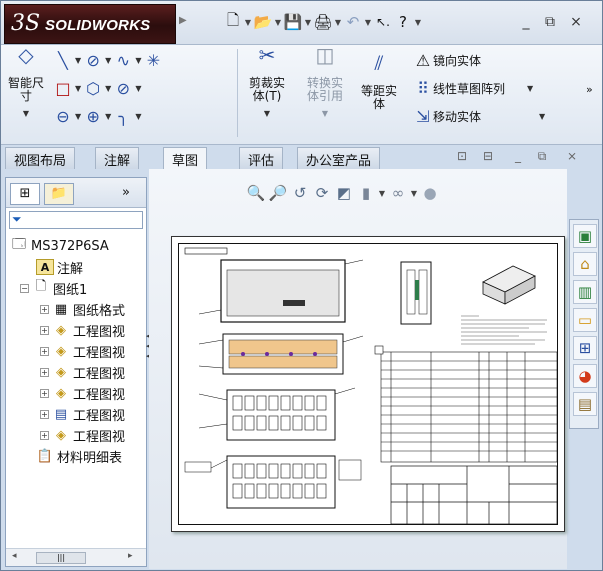 The image size is (603, 571). I want to click on file-explorer-icon: ▭, so click(585, 320).